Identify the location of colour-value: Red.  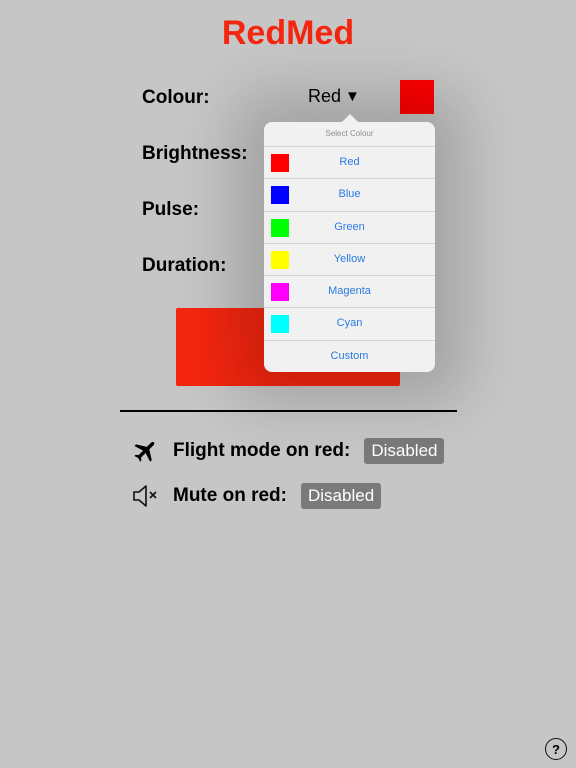
(325, 96).